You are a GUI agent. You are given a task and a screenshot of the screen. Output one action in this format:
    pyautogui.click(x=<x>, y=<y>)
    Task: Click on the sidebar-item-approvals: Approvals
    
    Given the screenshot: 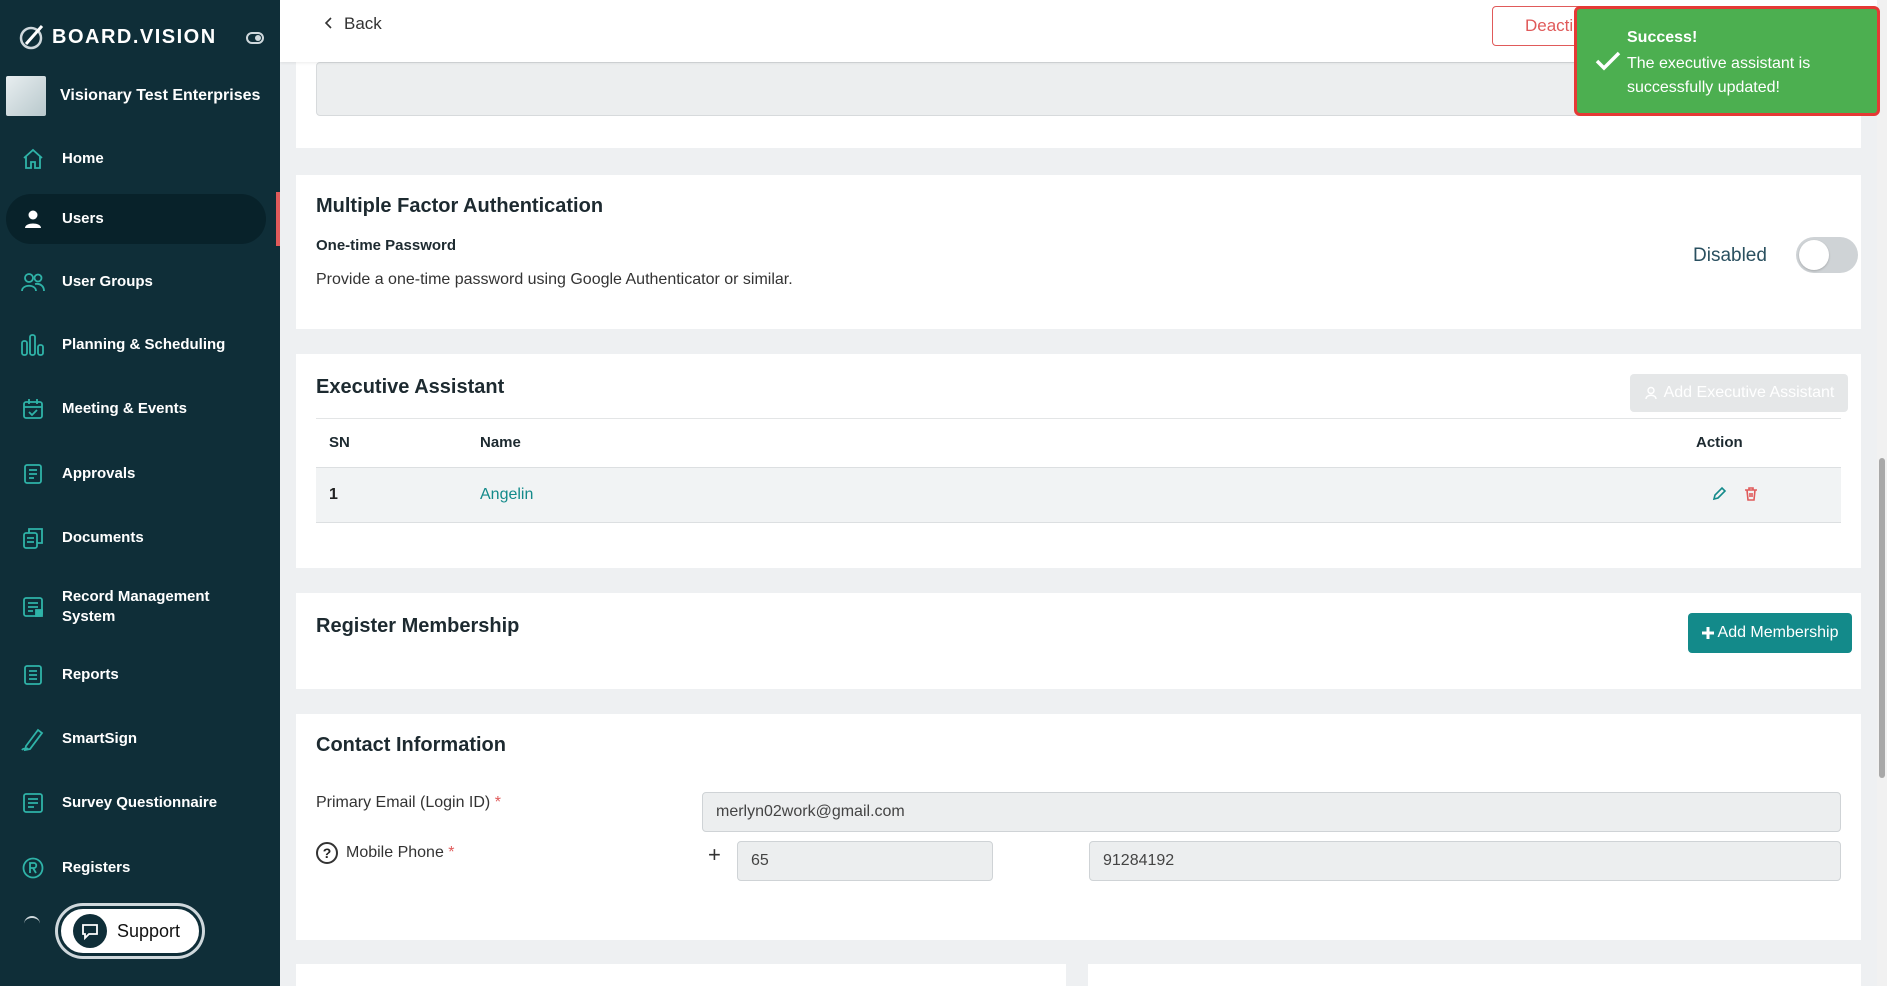 What is the action you would take?
    pyautogui.click(x=136, y=474)
    